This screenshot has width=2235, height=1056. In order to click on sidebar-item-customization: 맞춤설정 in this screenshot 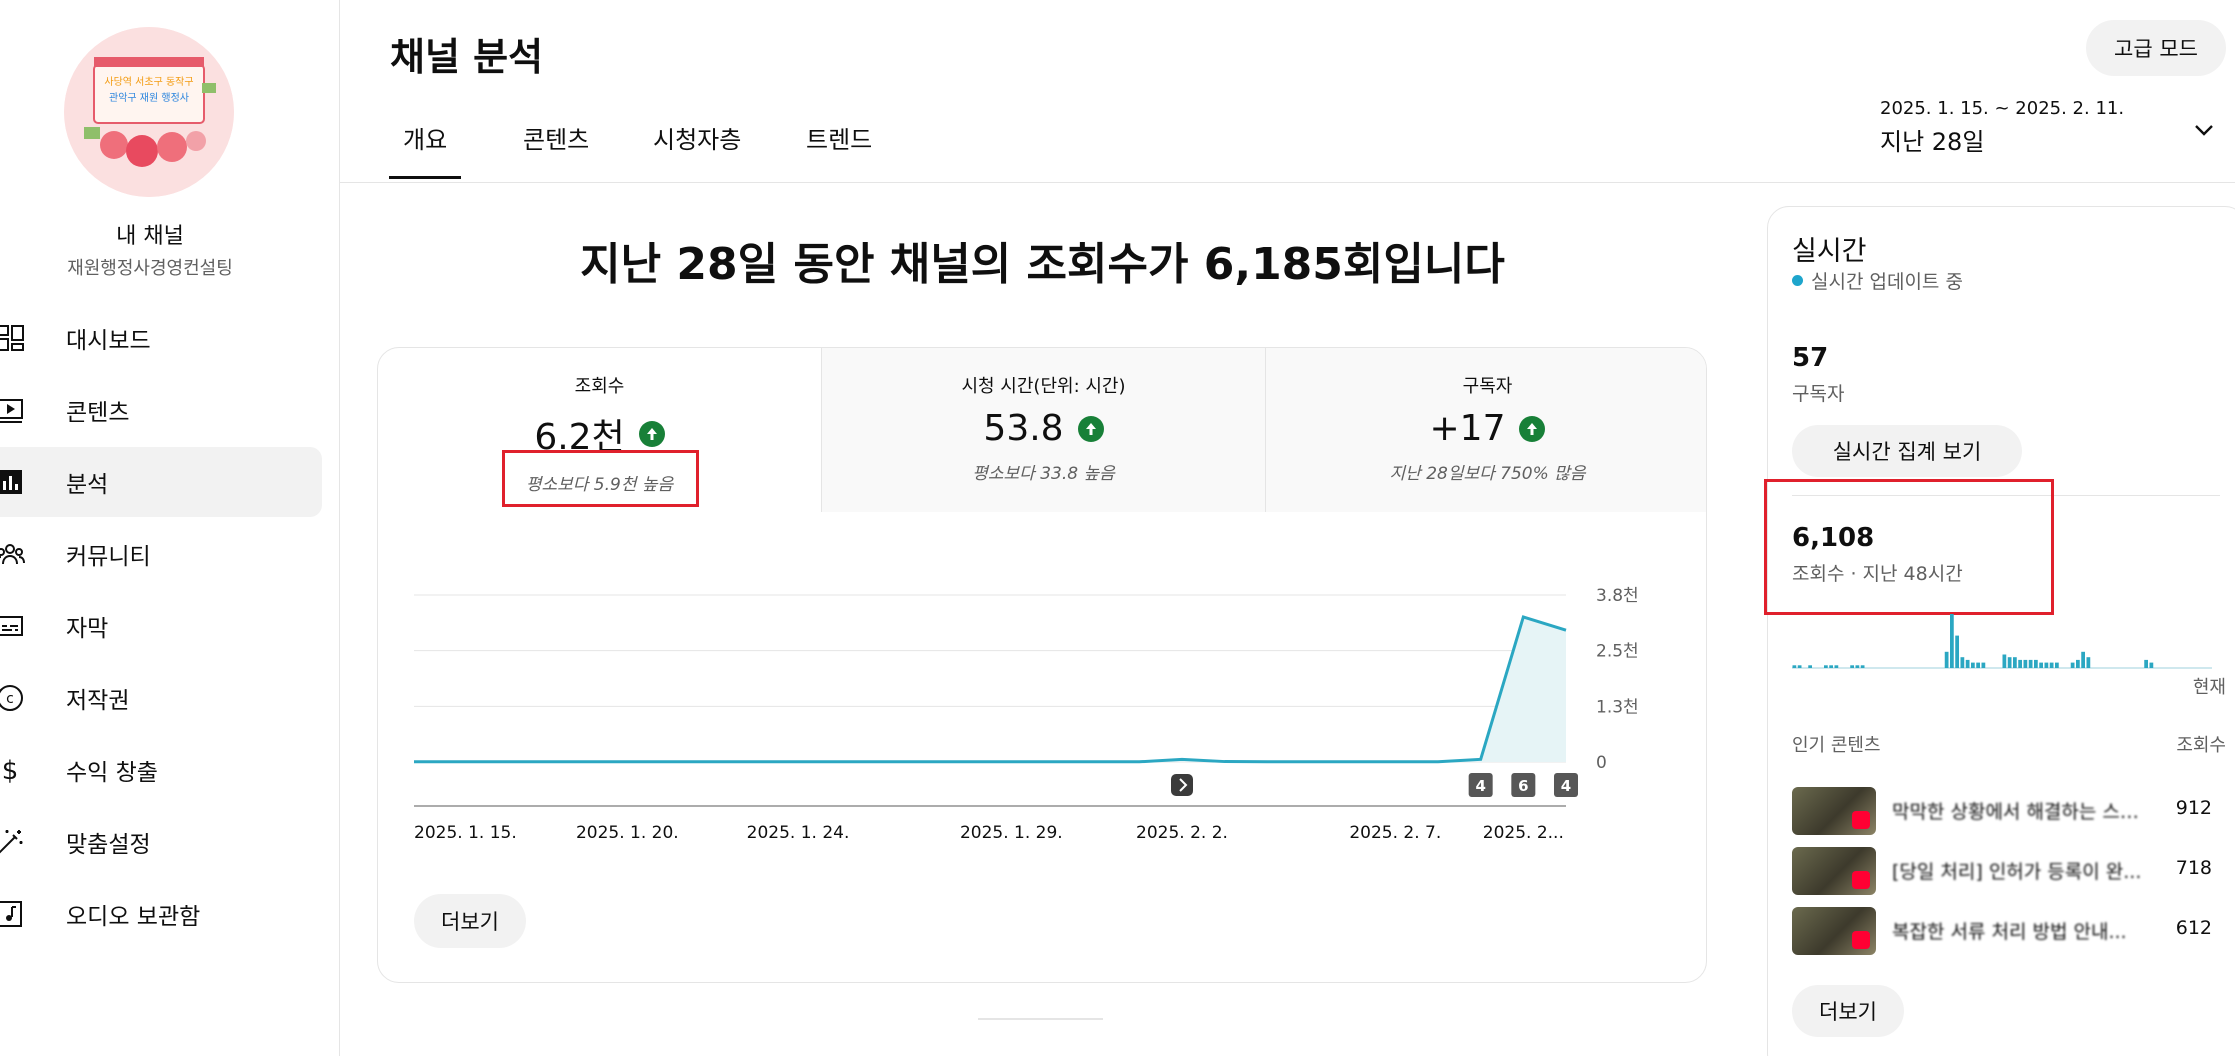, I will do `click(161, 842)`.